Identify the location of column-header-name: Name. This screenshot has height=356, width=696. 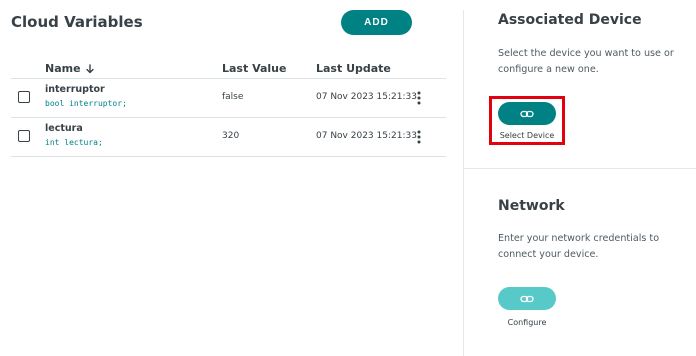
(70, 68).